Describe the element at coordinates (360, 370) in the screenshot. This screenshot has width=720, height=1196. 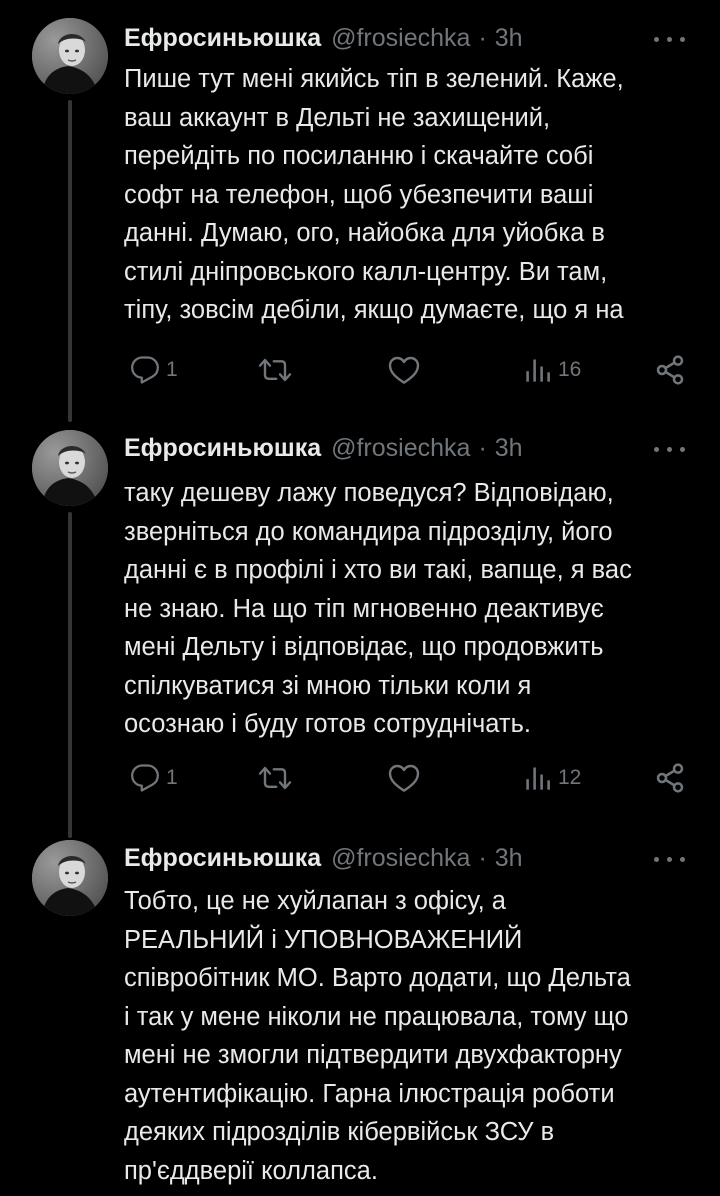
I see `action-bar: 1 16` at that location.